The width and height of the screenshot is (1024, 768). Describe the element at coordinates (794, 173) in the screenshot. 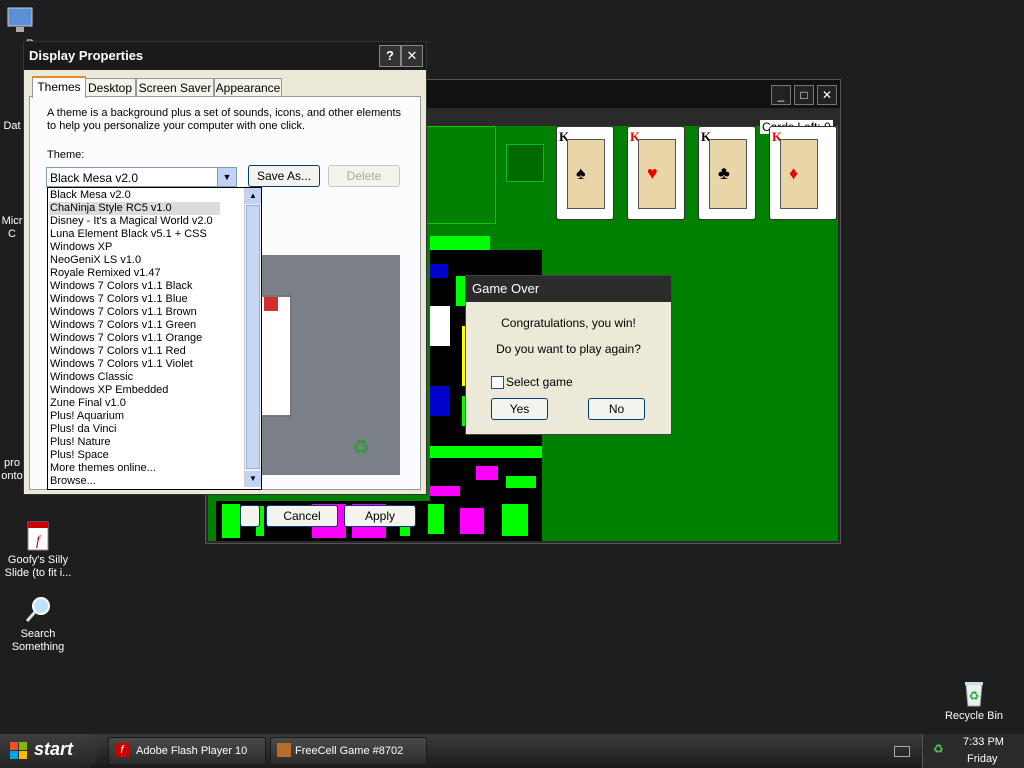

I see `card-suit: ♦` at that location.